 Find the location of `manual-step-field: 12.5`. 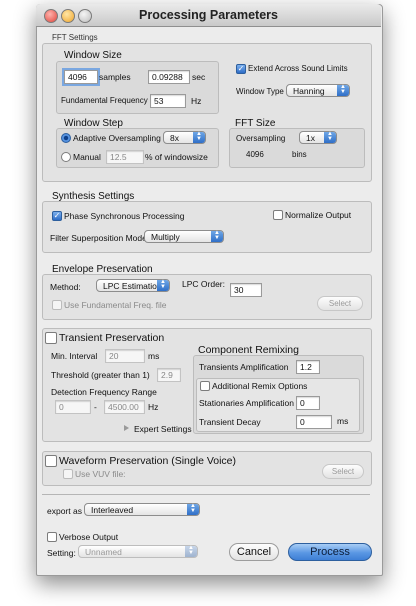

manual-step-field: 12.5 is located at coordinates (125, 157).